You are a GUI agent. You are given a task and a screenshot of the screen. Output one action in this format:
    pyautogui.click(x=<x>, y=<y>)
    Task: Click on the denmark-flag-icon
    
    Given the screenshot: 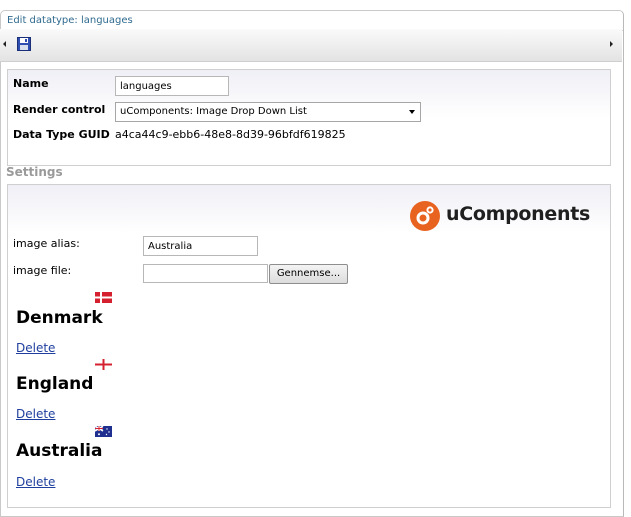 What is the action you would take?
    pyautogui.click(x=103, y=297)
    